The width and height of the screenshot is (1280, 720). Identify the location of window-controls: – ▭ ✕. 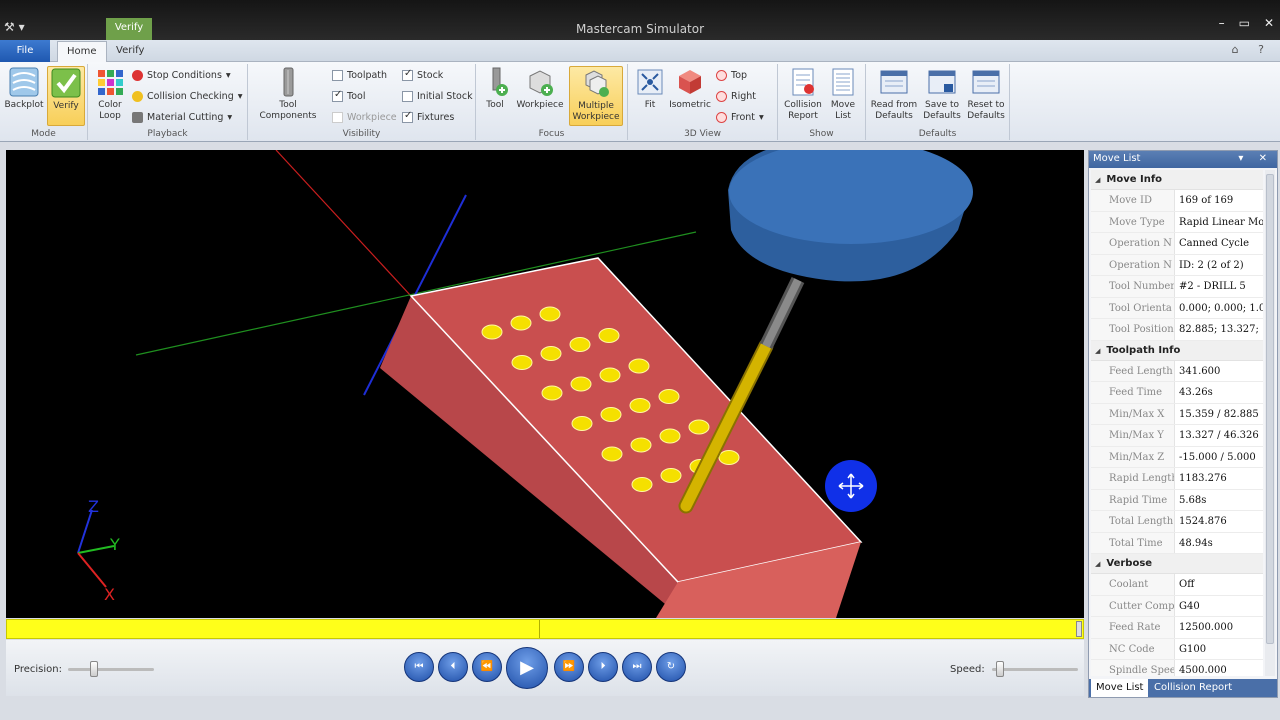
(1246, 23).